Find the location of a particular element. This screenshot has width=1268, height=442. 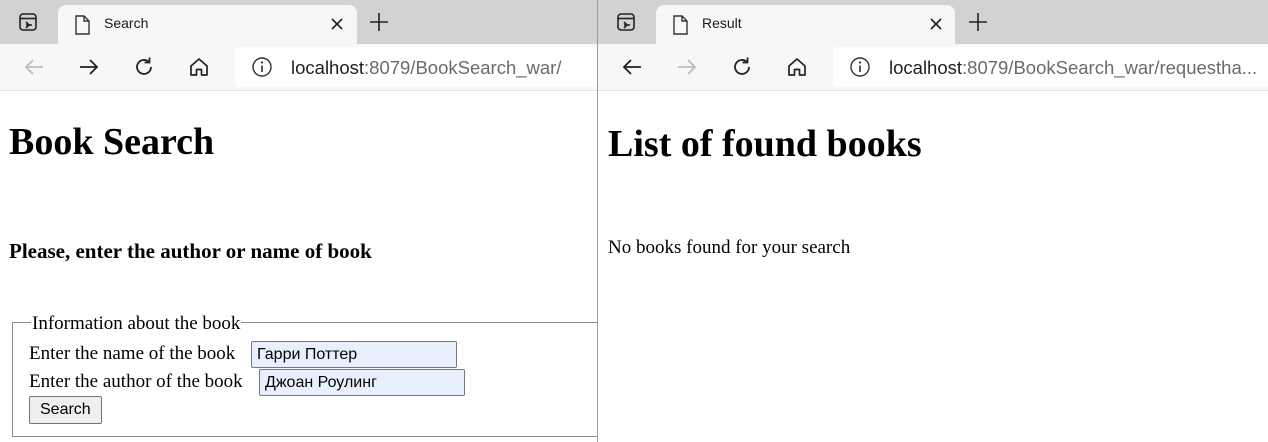

book-name-label: Enter the name of the book is located at coordinates (132, 353).